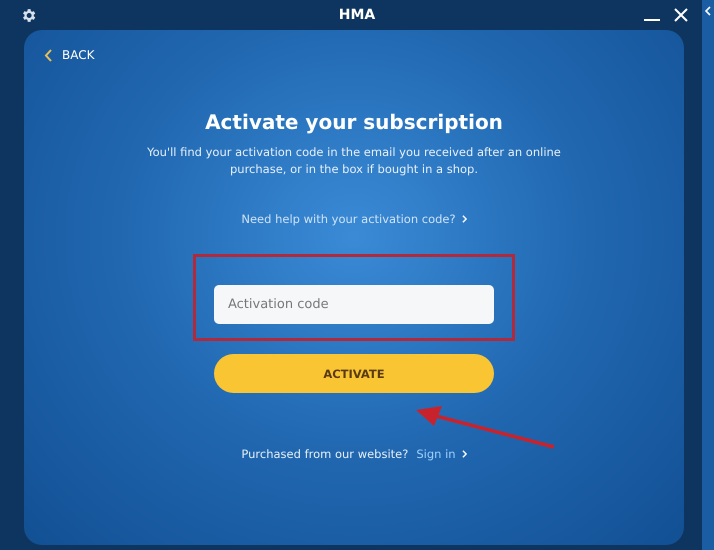 The width and height of the screenshot is (714, 550). I want to click on activation-code-field: Activation code, so click(354, 304).